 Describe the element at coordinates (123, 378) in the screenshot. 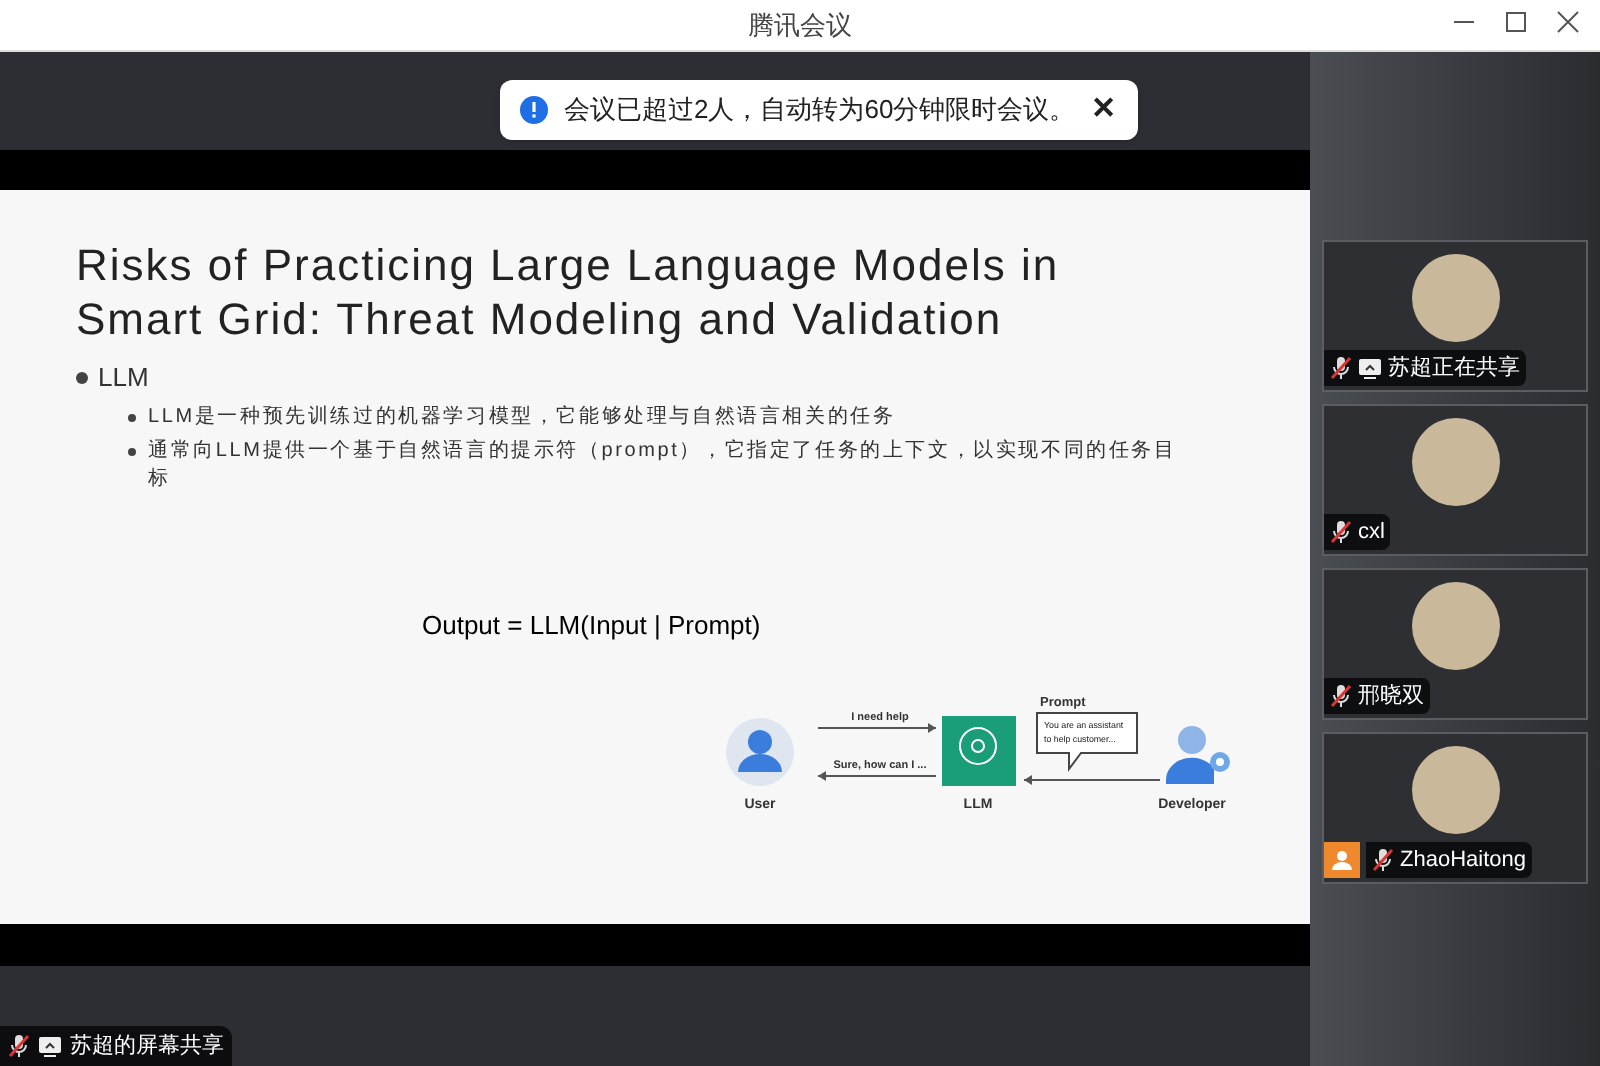

I see `bullet-text: LLM` at that location.